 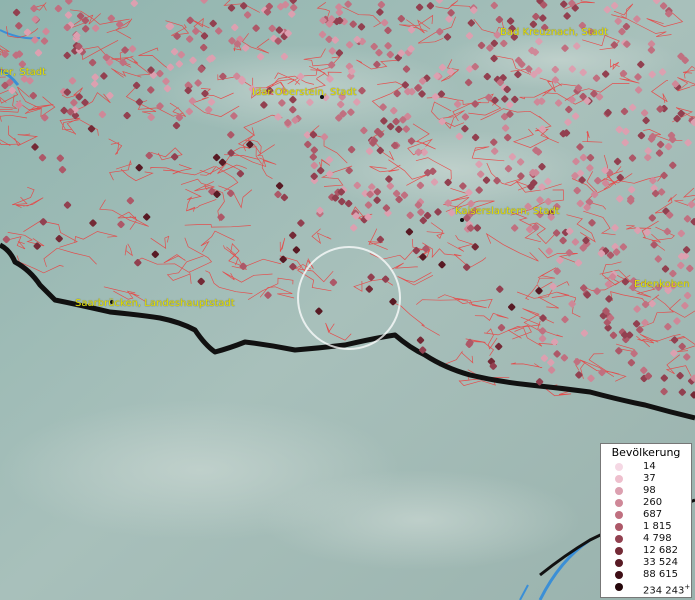 I want to click on legend-row: 687, so click(x=647, y=515).